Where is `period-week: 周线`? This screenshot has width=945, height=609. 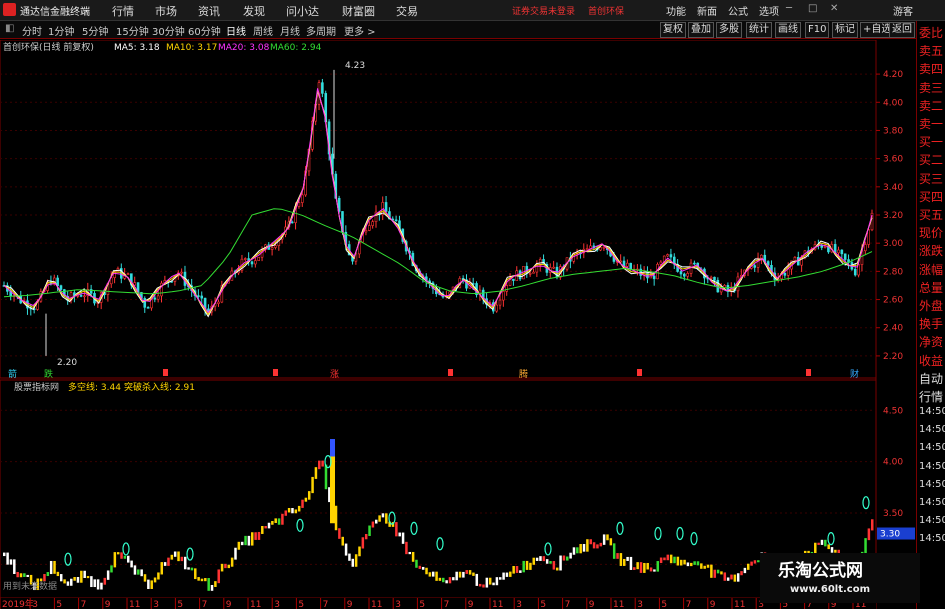
period-week: 周线 is located at coordinates (263, 30).